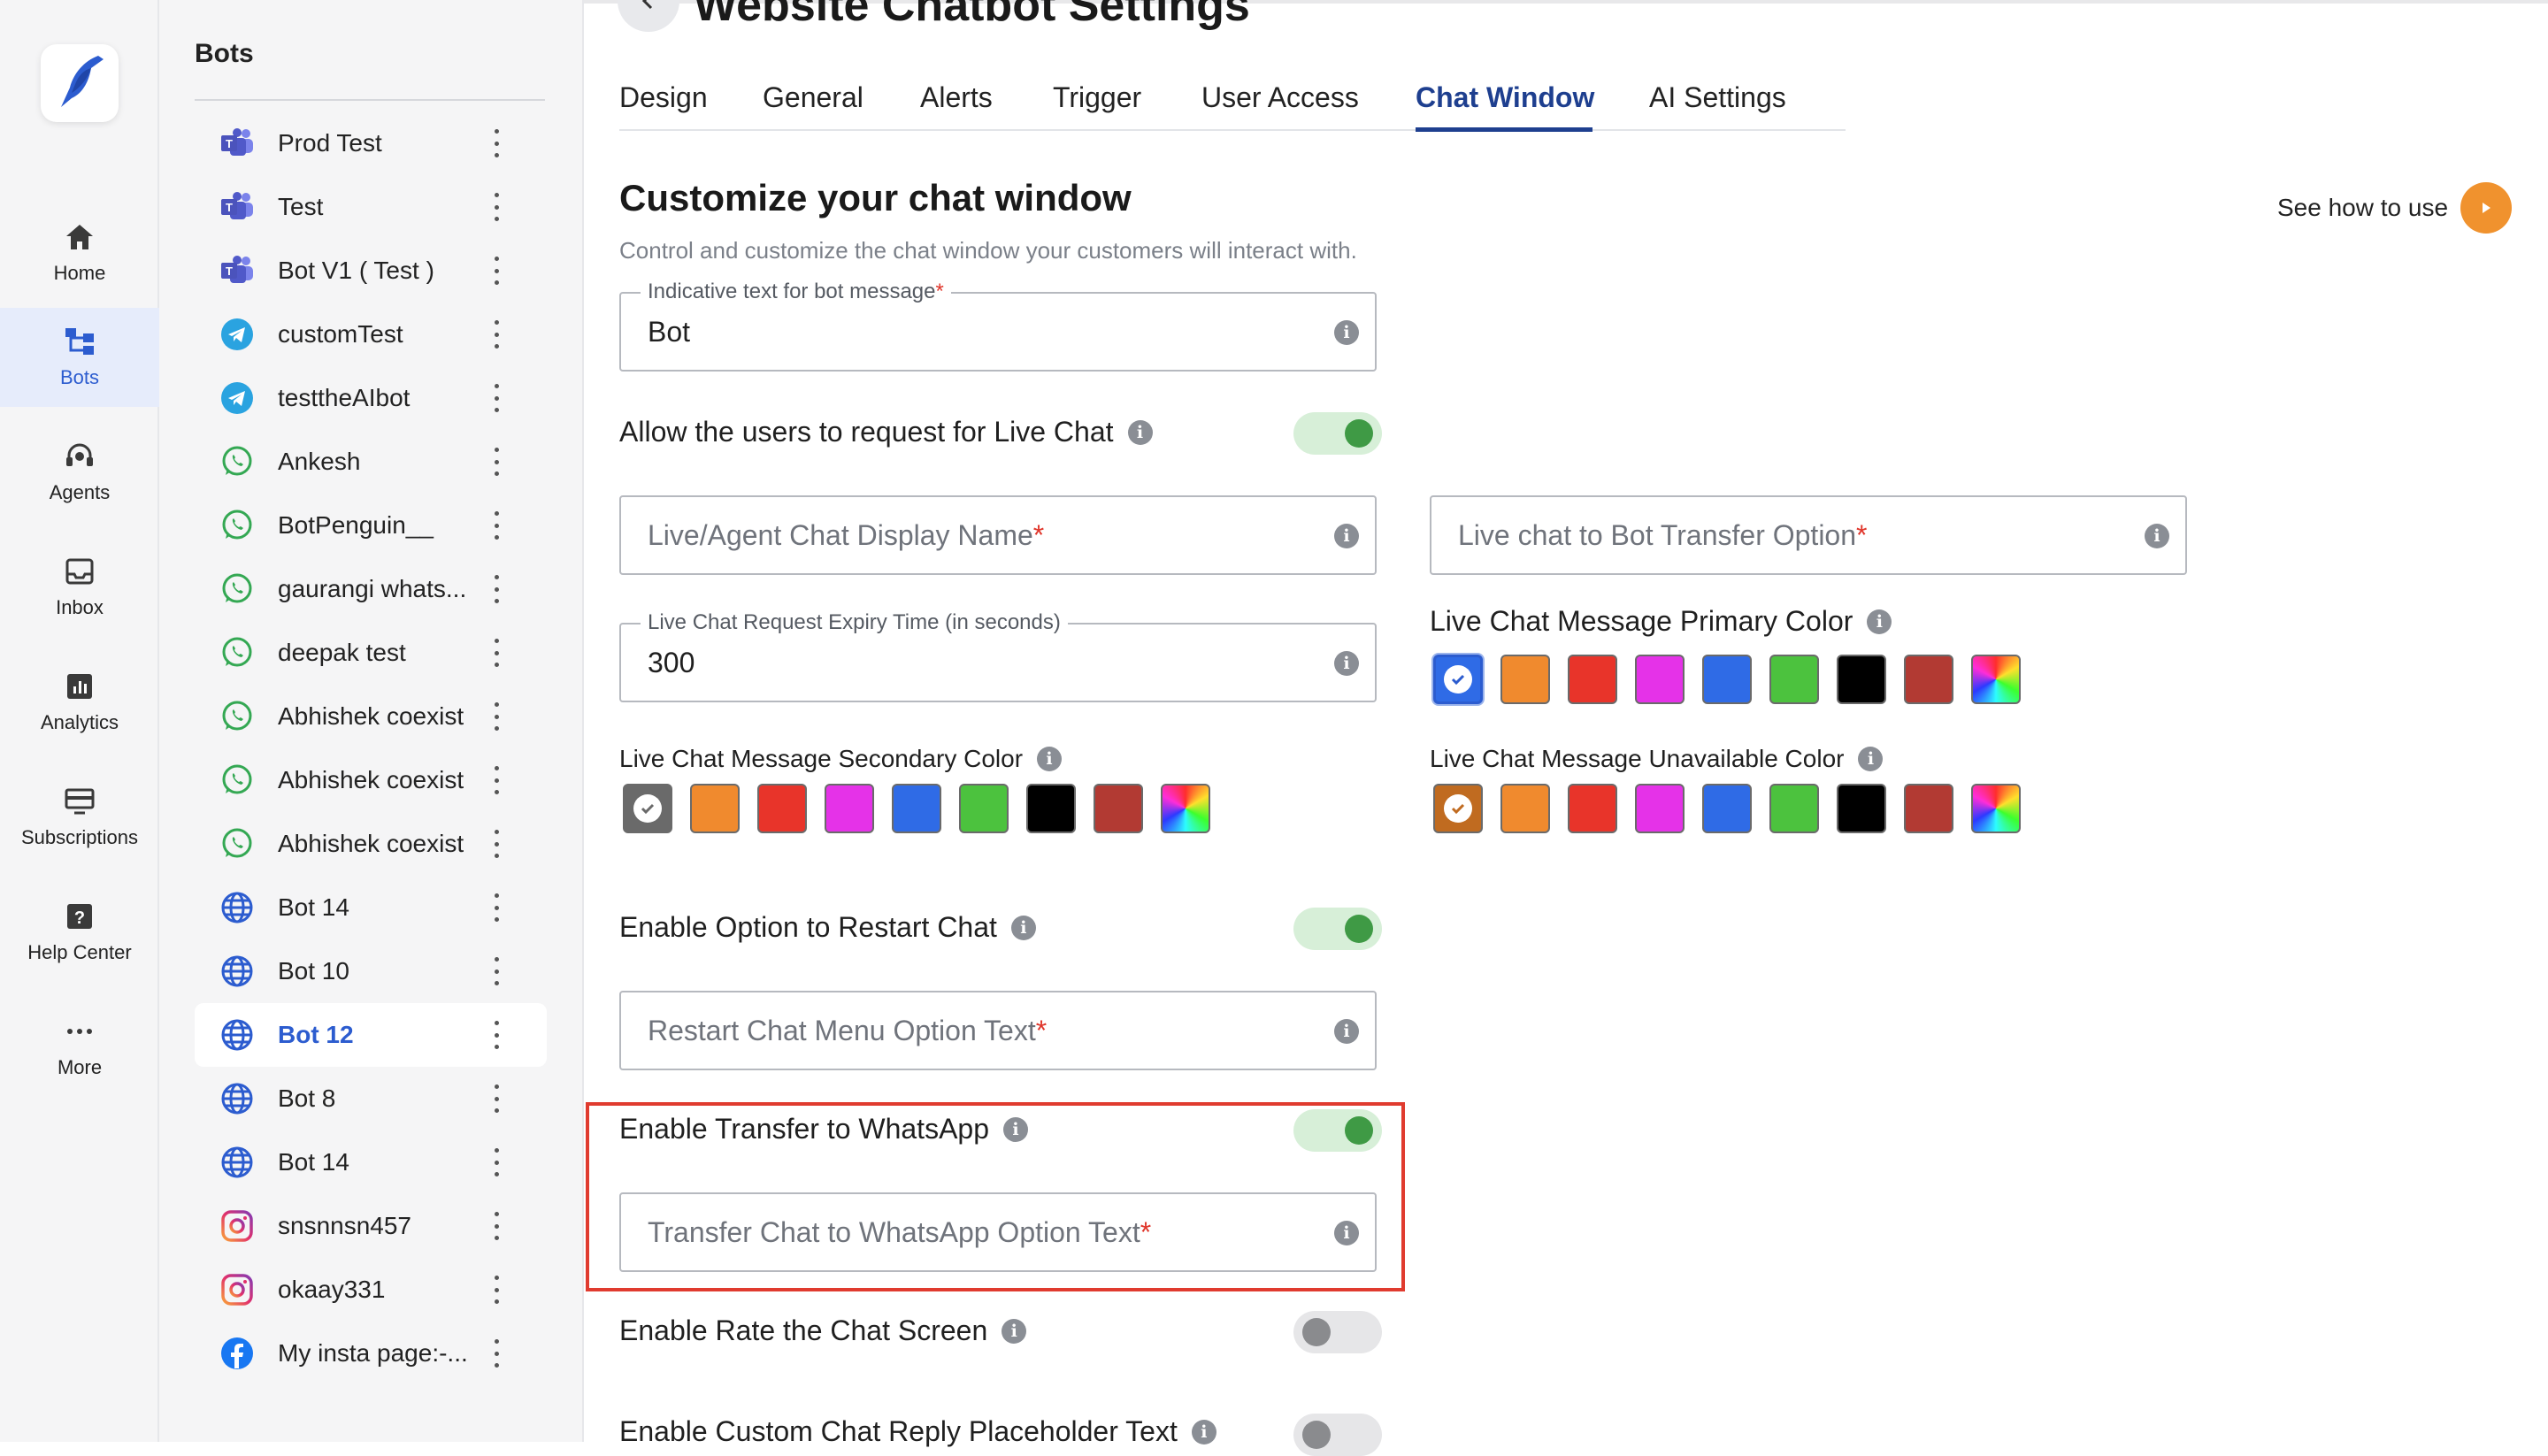 The width and height of the screenshot is (2548, 1456). Describe the element at coordinates (1014, 1331) in the screenshot. I see `rate-chat-info-icon: i` at that location.